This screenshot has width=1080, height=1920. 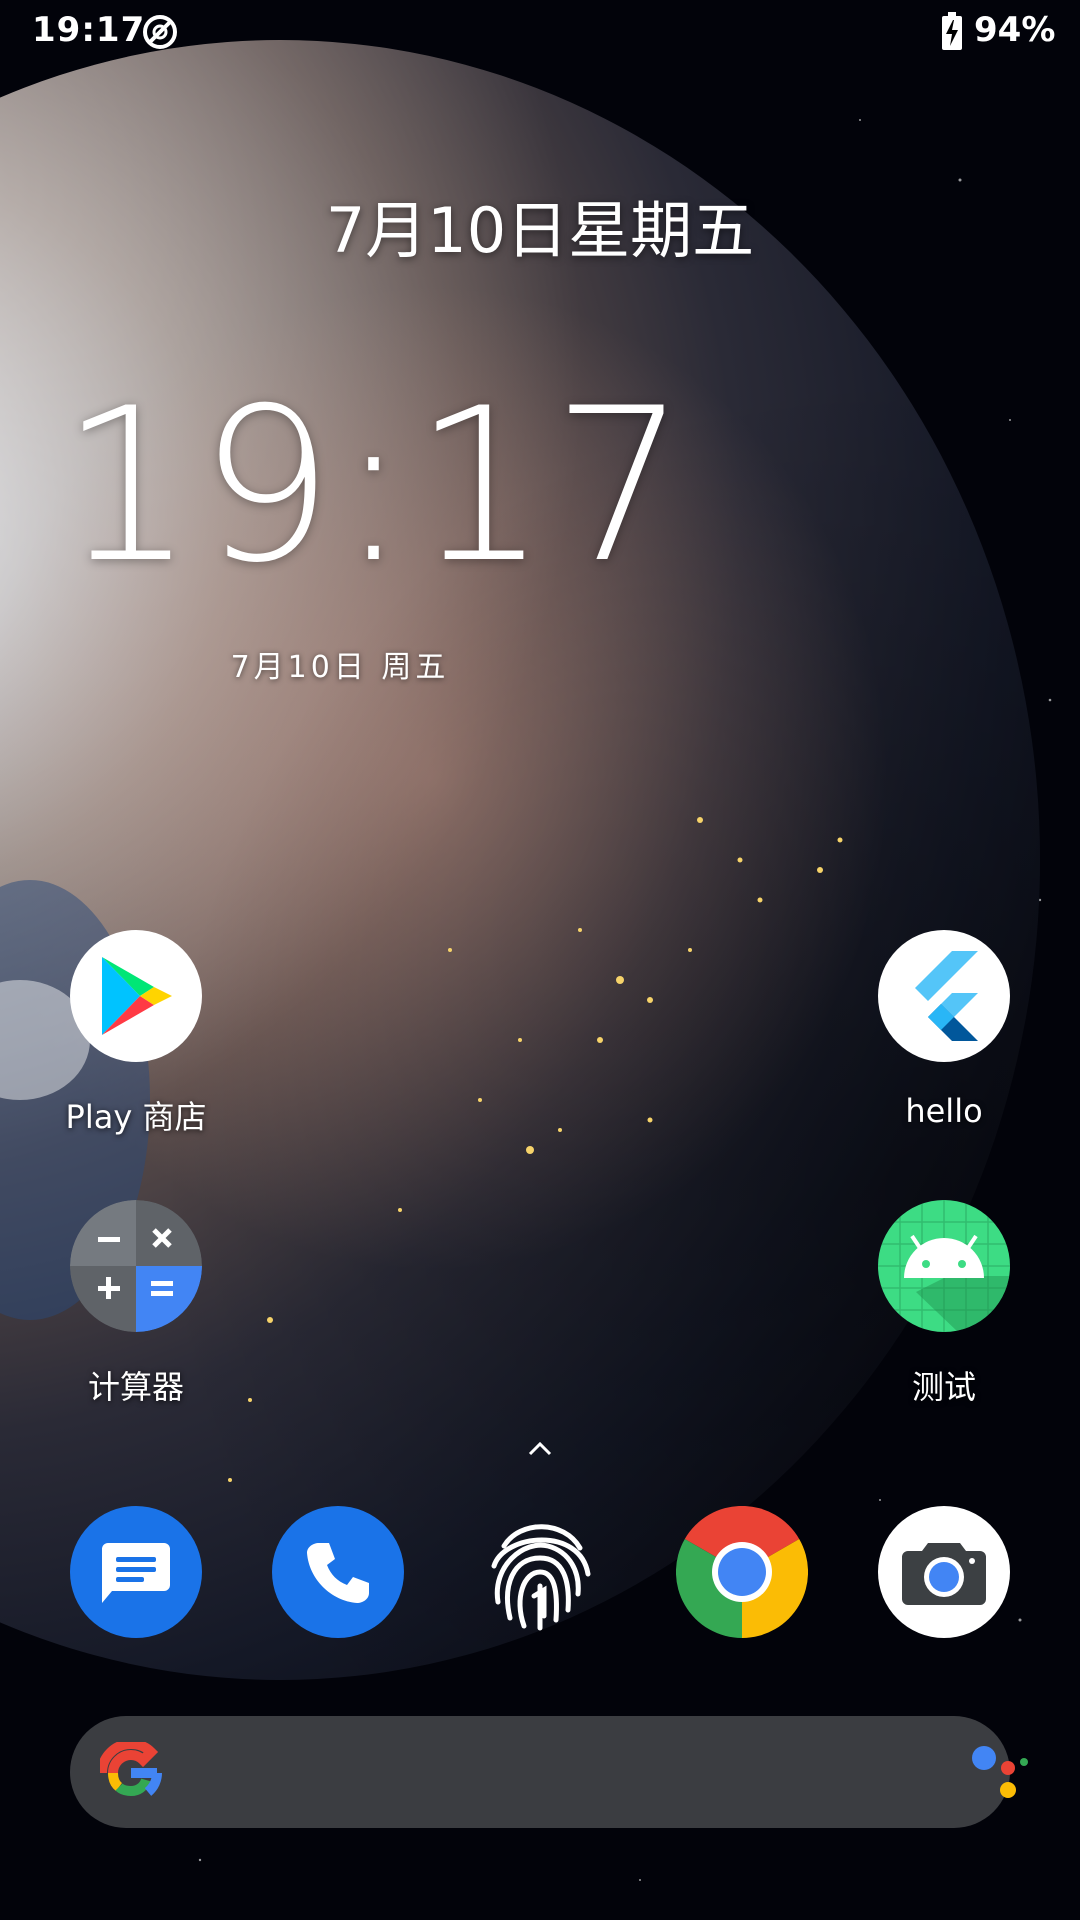 What do you see at coordinates (373, 486) in the screenshot?
I see `clock-time: 19:17` at bounding box center [373, 486].